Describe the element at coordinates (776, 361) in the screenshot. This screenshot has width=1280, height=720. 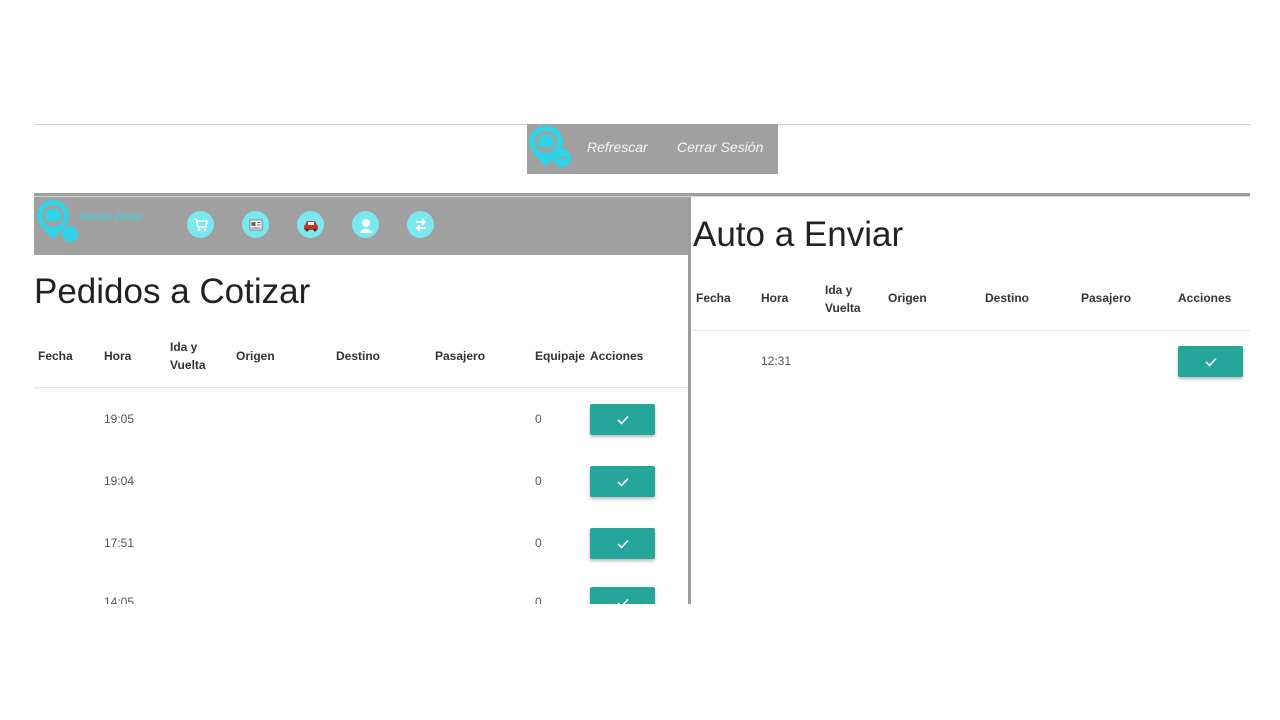
I see `cell-hora: 12:31` at that location.